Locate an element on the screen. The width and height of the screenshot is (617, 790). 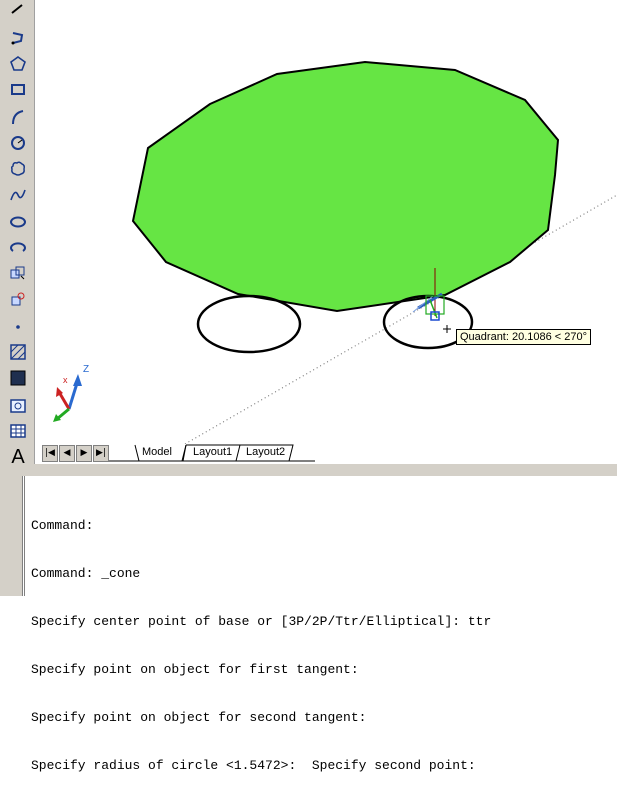
svg-text: x is located at coordinates (65, 380).